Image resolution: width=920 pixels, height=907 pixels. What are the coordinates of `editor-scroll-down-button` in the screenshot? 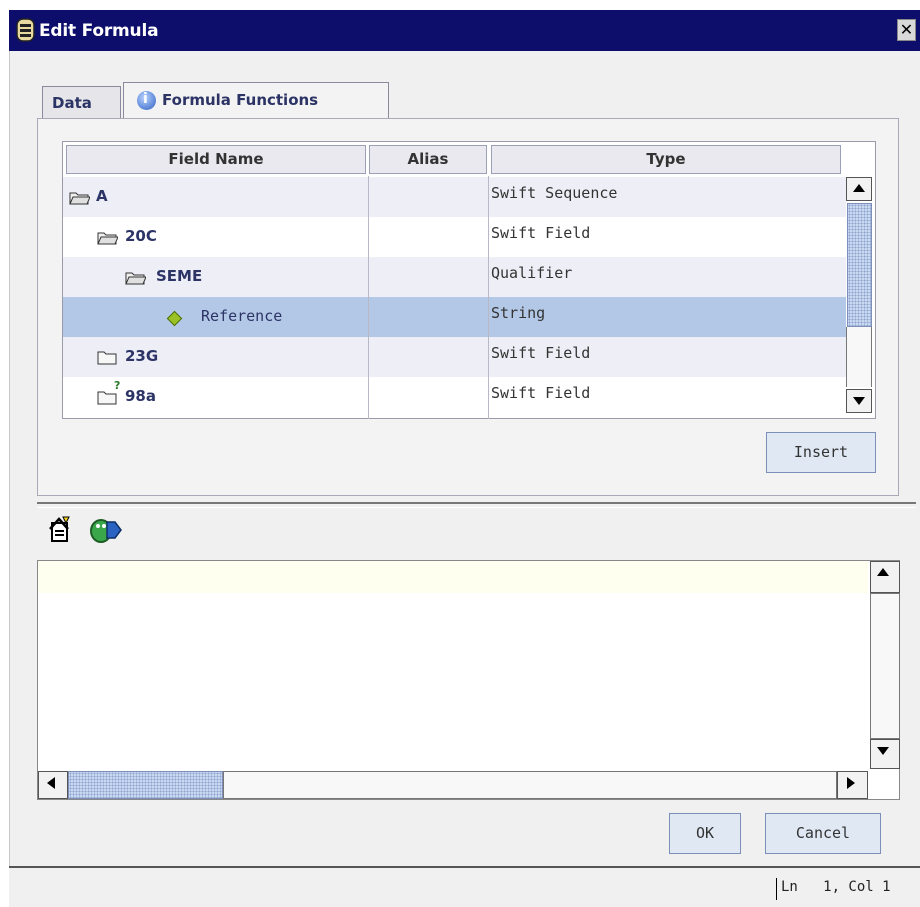 It's located at (885, 754).